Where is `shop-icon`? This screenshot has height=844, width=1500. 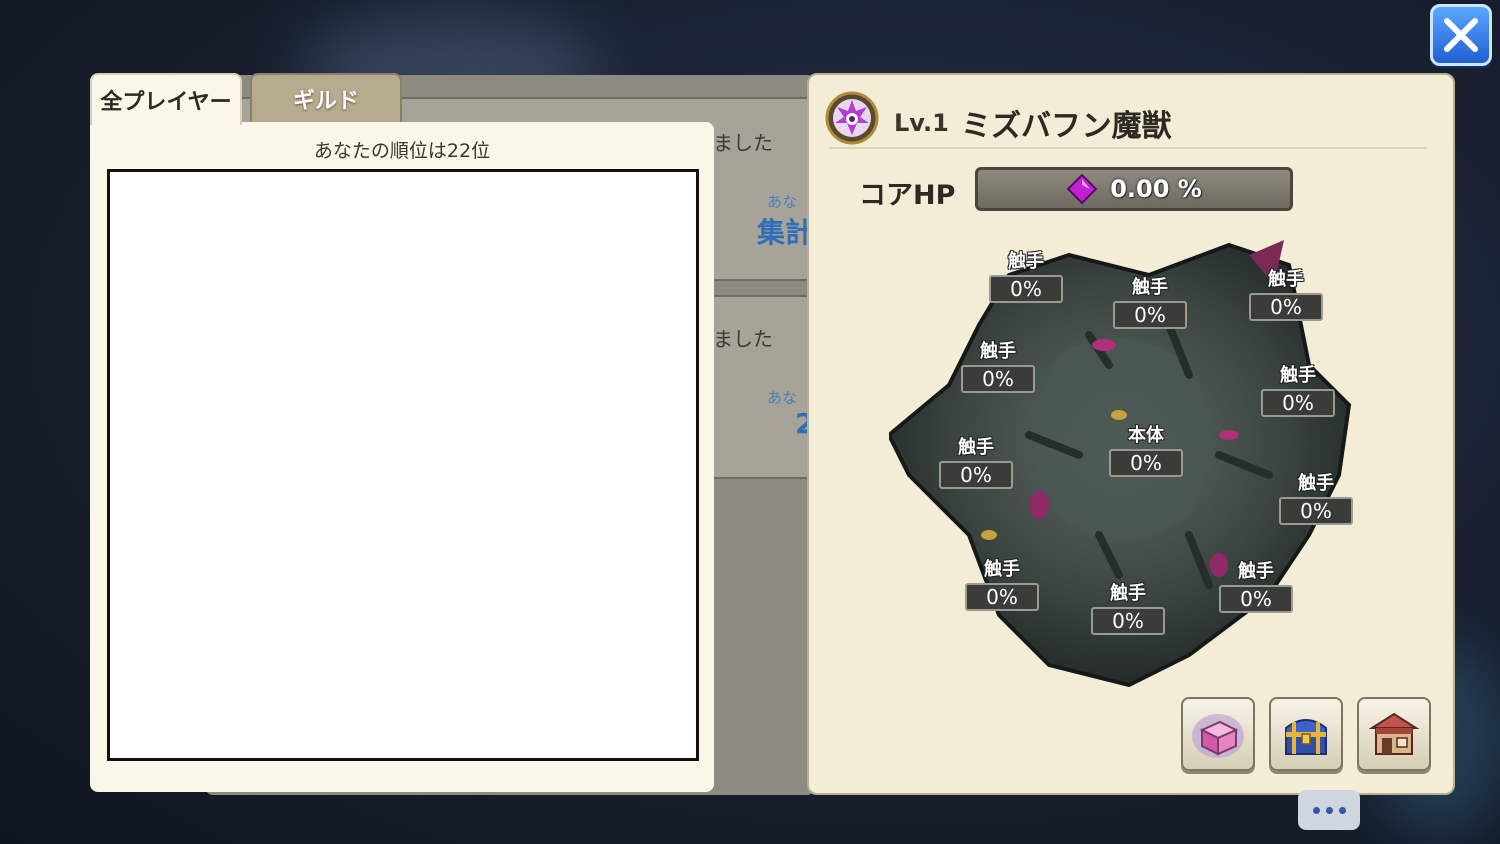 shop-icon is located at coordinates (1394, 733).